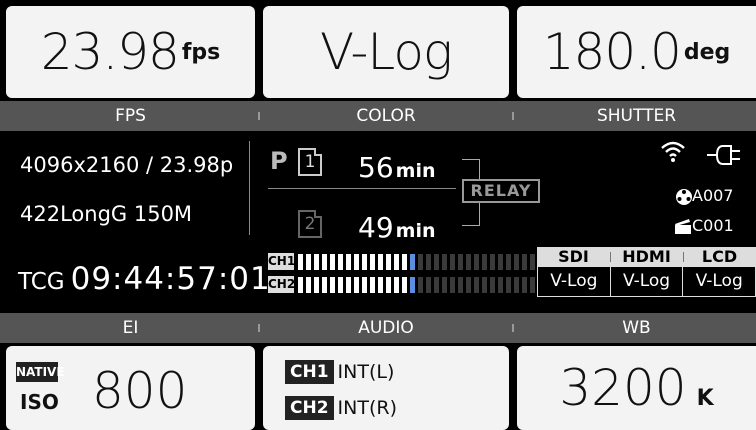  What do you see at coordinates (130, 52) in the screenshot?
I see `fps-tile: 23.98 fps` at bounding box center [130, 52].